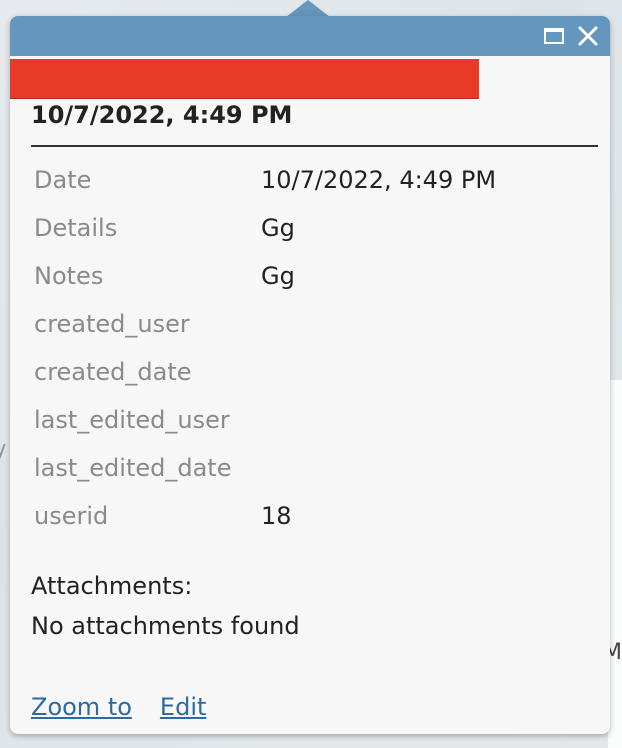 This screenshot has width=622, height=748. I want to click on attachments-status: No attachments found, so click(165, 626).